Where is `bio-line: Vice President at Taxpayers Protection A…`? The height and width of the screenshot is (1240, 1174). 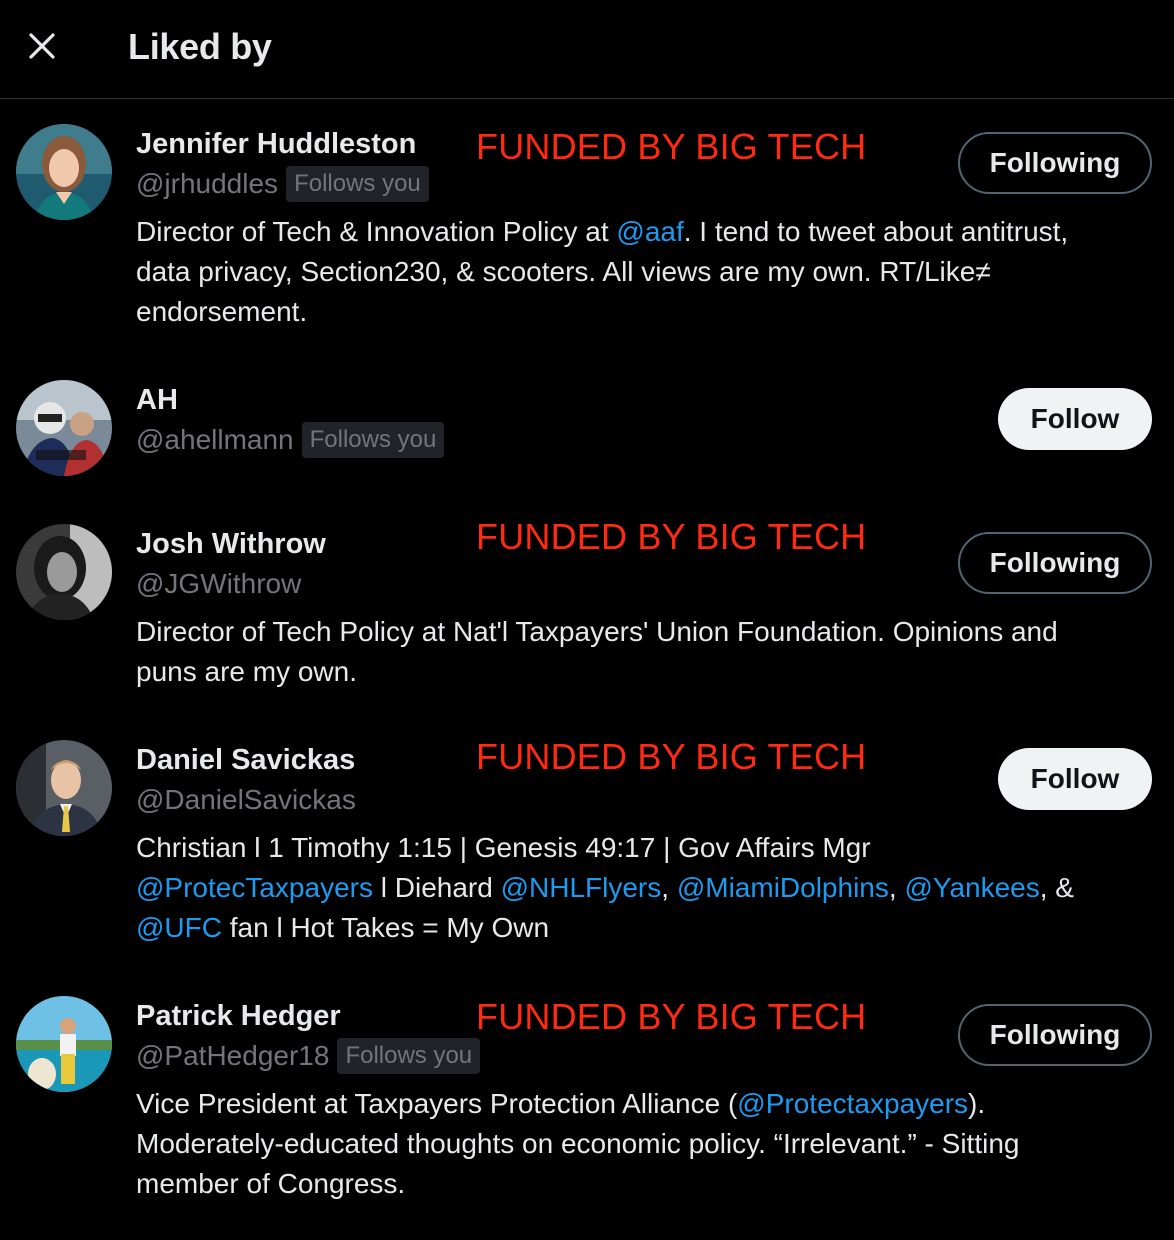
bio-line: Vice President at Taxpayers Protection A… is located at coordinates (651, 1104).